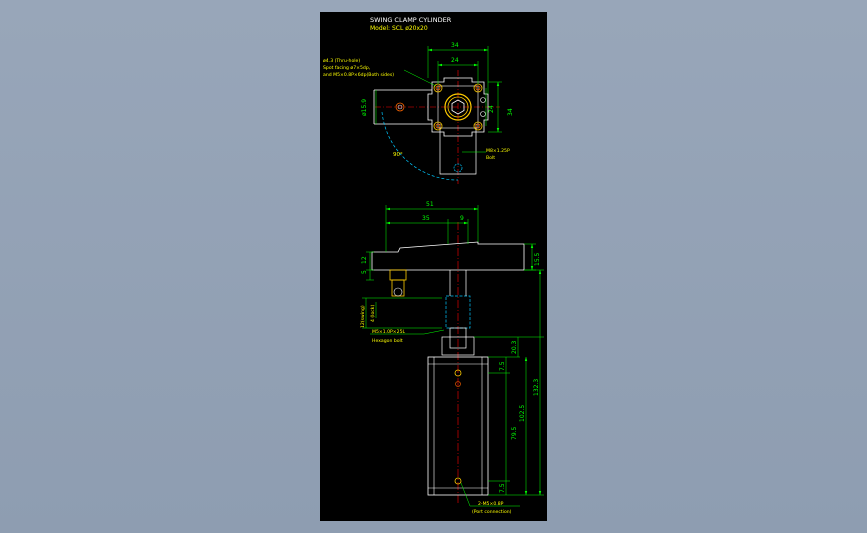  I want to click on holes-leader, so click(420, 78).